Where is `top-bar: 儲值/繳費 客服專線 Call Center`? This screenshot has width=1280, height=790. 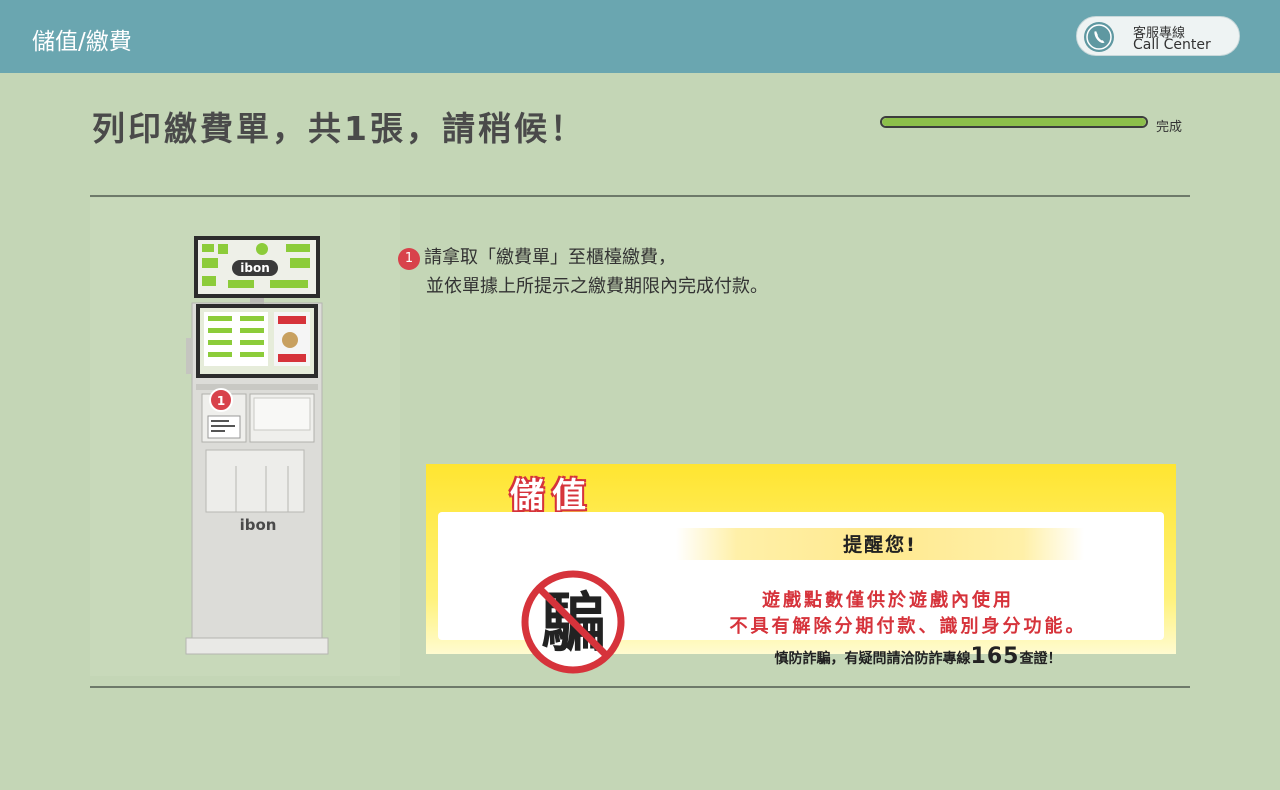 top-bar: 儲值/繳費 客服專線 Call Center is located at coordinates (640, 36).